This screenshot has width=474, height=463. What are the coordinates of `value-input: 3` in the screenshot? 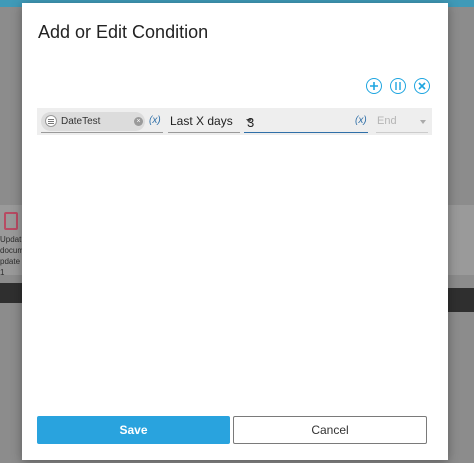 It's located at (250, 122).